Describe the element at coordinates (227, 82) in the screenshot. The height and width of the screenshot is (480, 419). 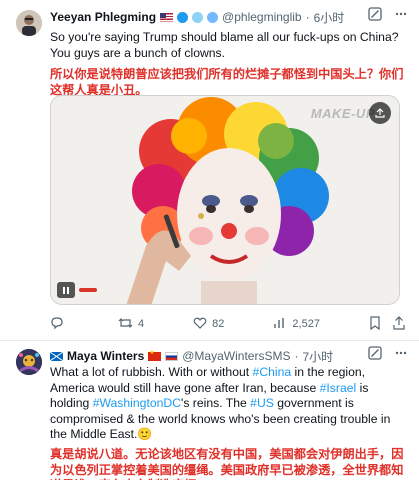
I see `tweet-text-chinese: 所以你是说特朗普应该把我们所有的烂摊子都怪到中国头上？你们这帮人真是小丑。` at that location.